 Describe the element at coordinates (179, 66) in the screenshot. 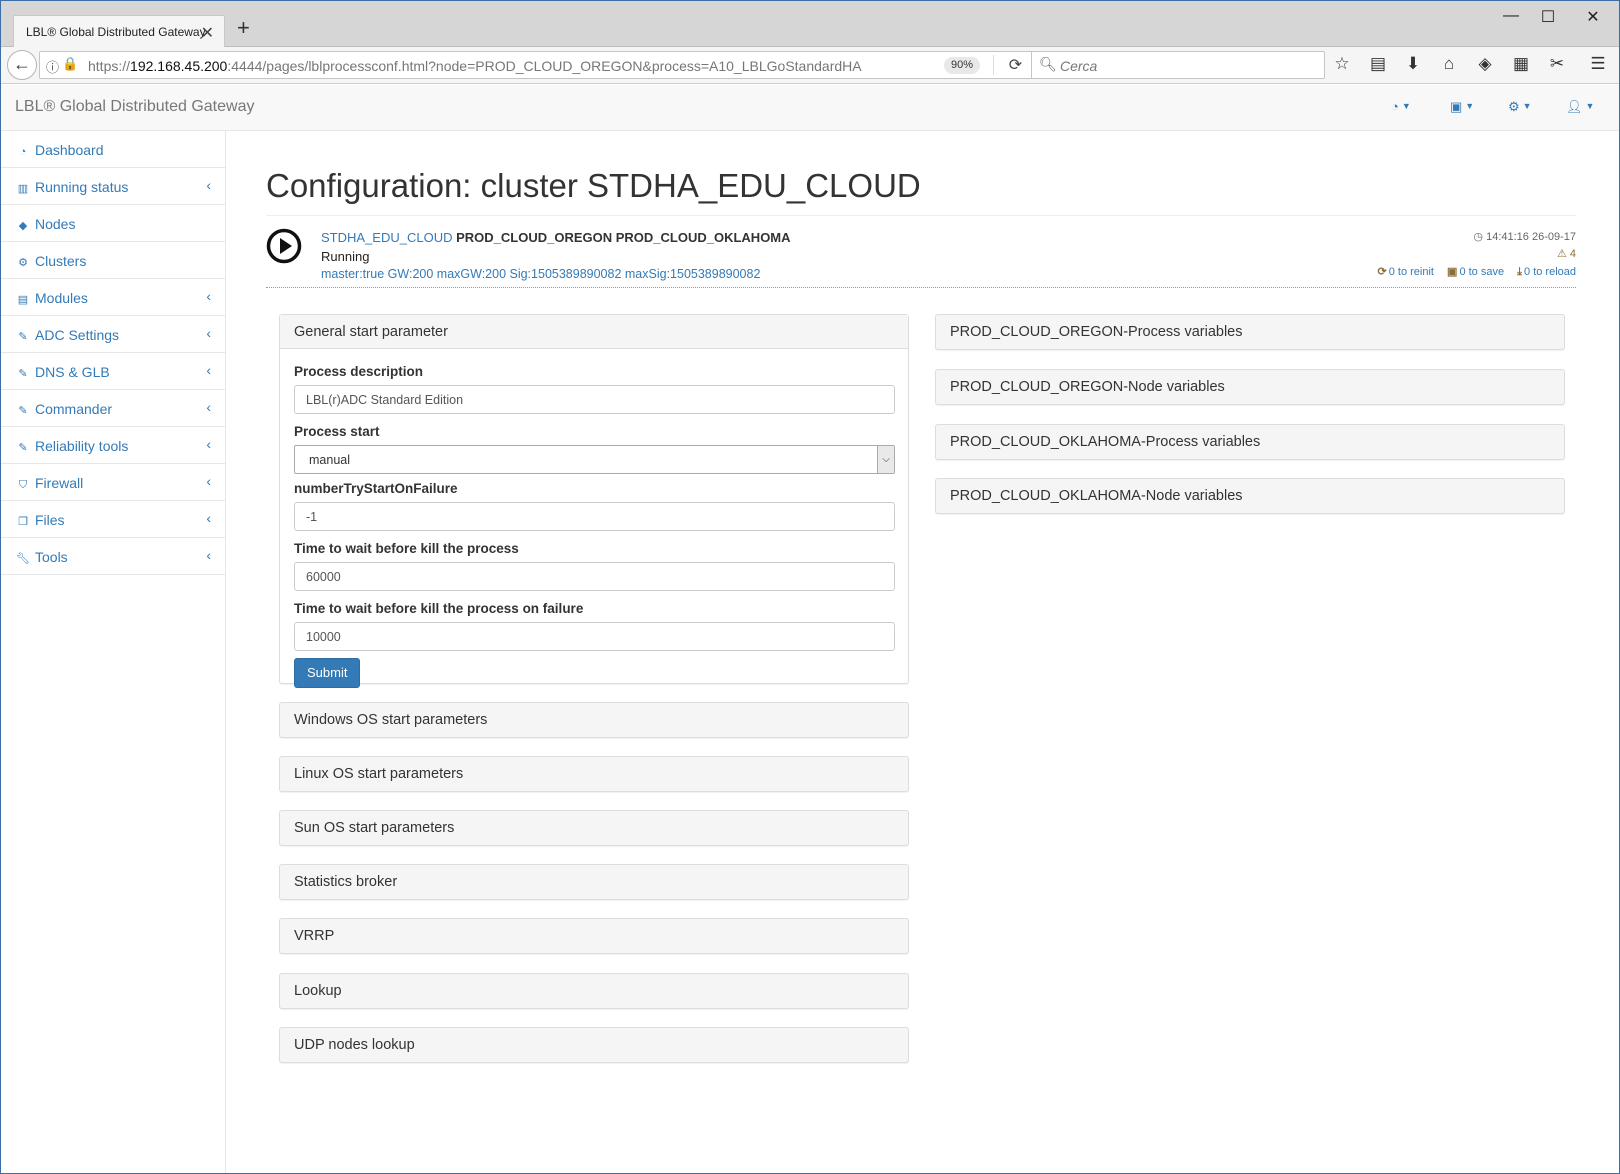

I see `url-host: 192.168.45.200` at that location.